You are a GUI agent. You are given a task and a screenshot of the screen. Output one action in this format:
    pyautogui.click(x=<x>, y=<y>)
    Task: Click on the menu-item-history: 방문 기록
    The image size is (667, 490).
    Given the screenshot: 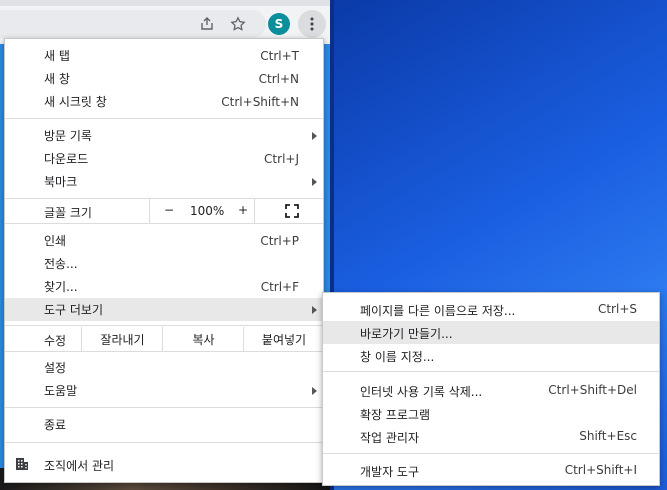 What is the action you would take?
    pyautogui.click(x=164, y=135)
    